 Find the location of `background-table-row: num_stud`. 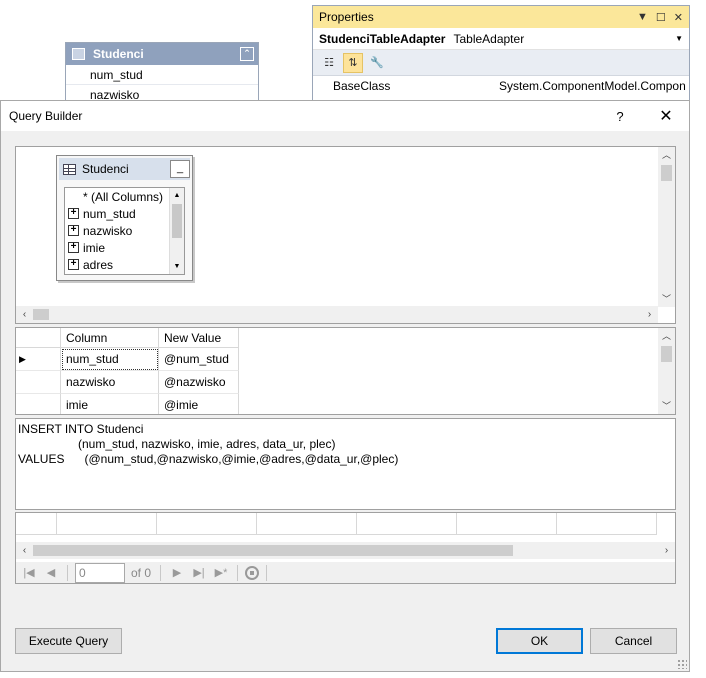

background-table-row: num_stud is located at coordinates (162, 75).